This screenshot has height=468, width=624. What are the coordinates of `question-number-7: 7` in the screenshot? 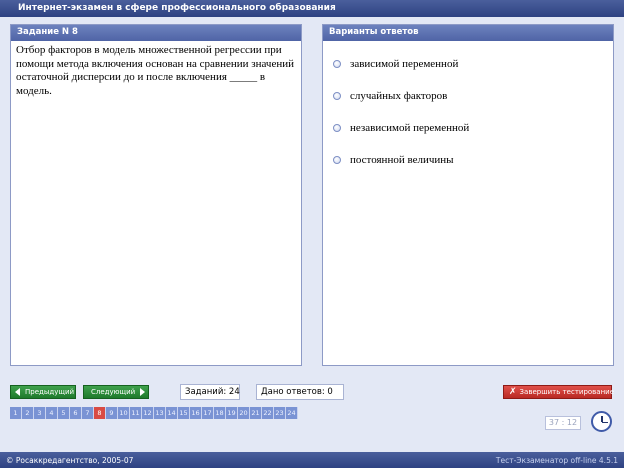 It's located at (88, 413).